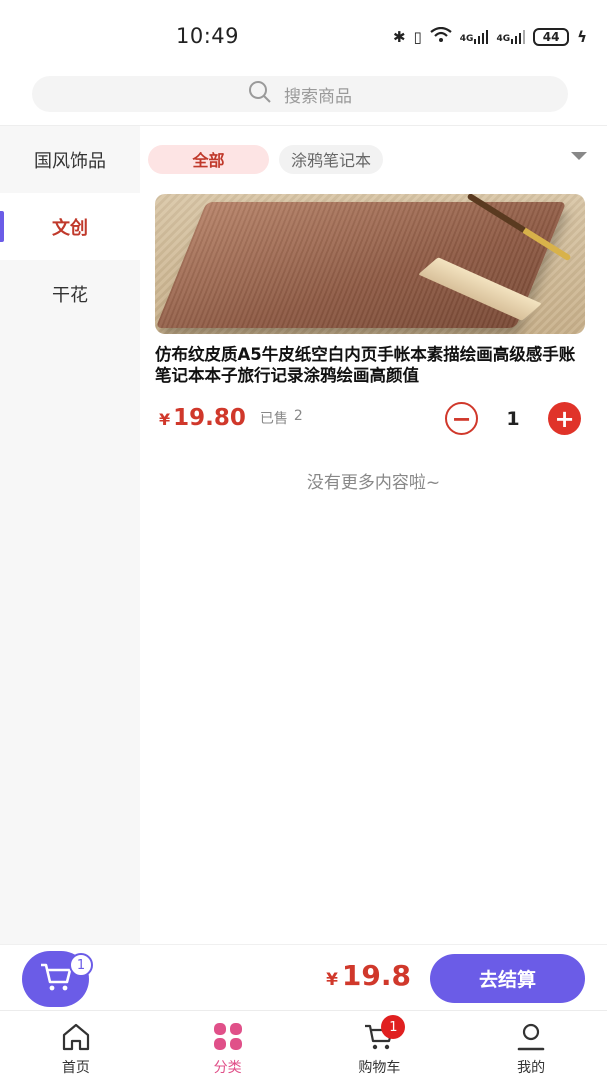 This screenshot has height=1080, width=607. I want to click on price-amount: 19.80, so click(209, 418).